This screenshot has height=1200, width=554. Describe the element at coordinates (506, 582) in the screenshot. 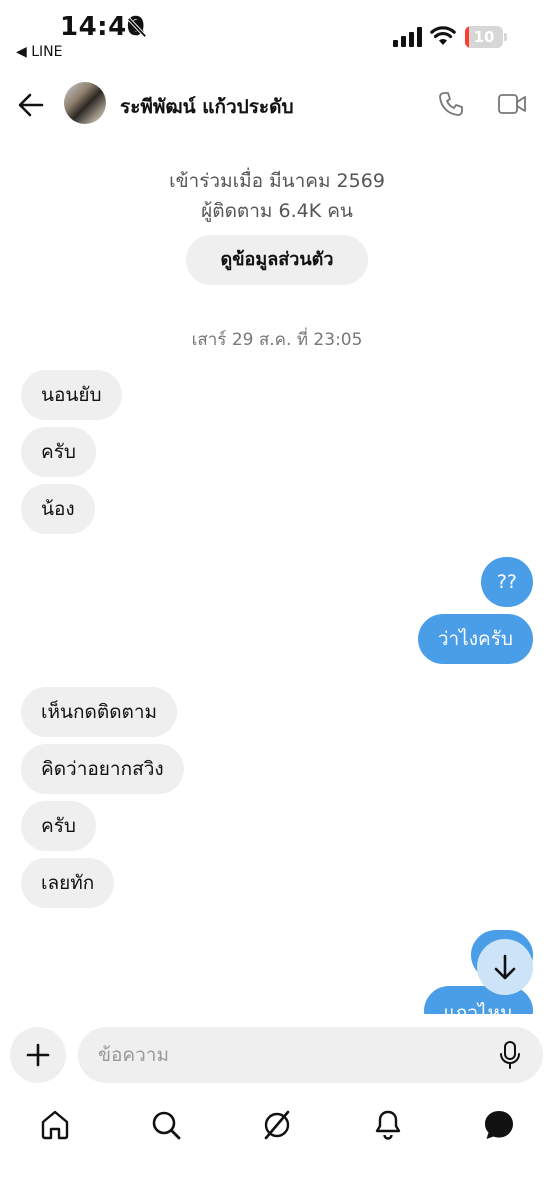

I see `message-bubble-outgoing: ??` at that location.